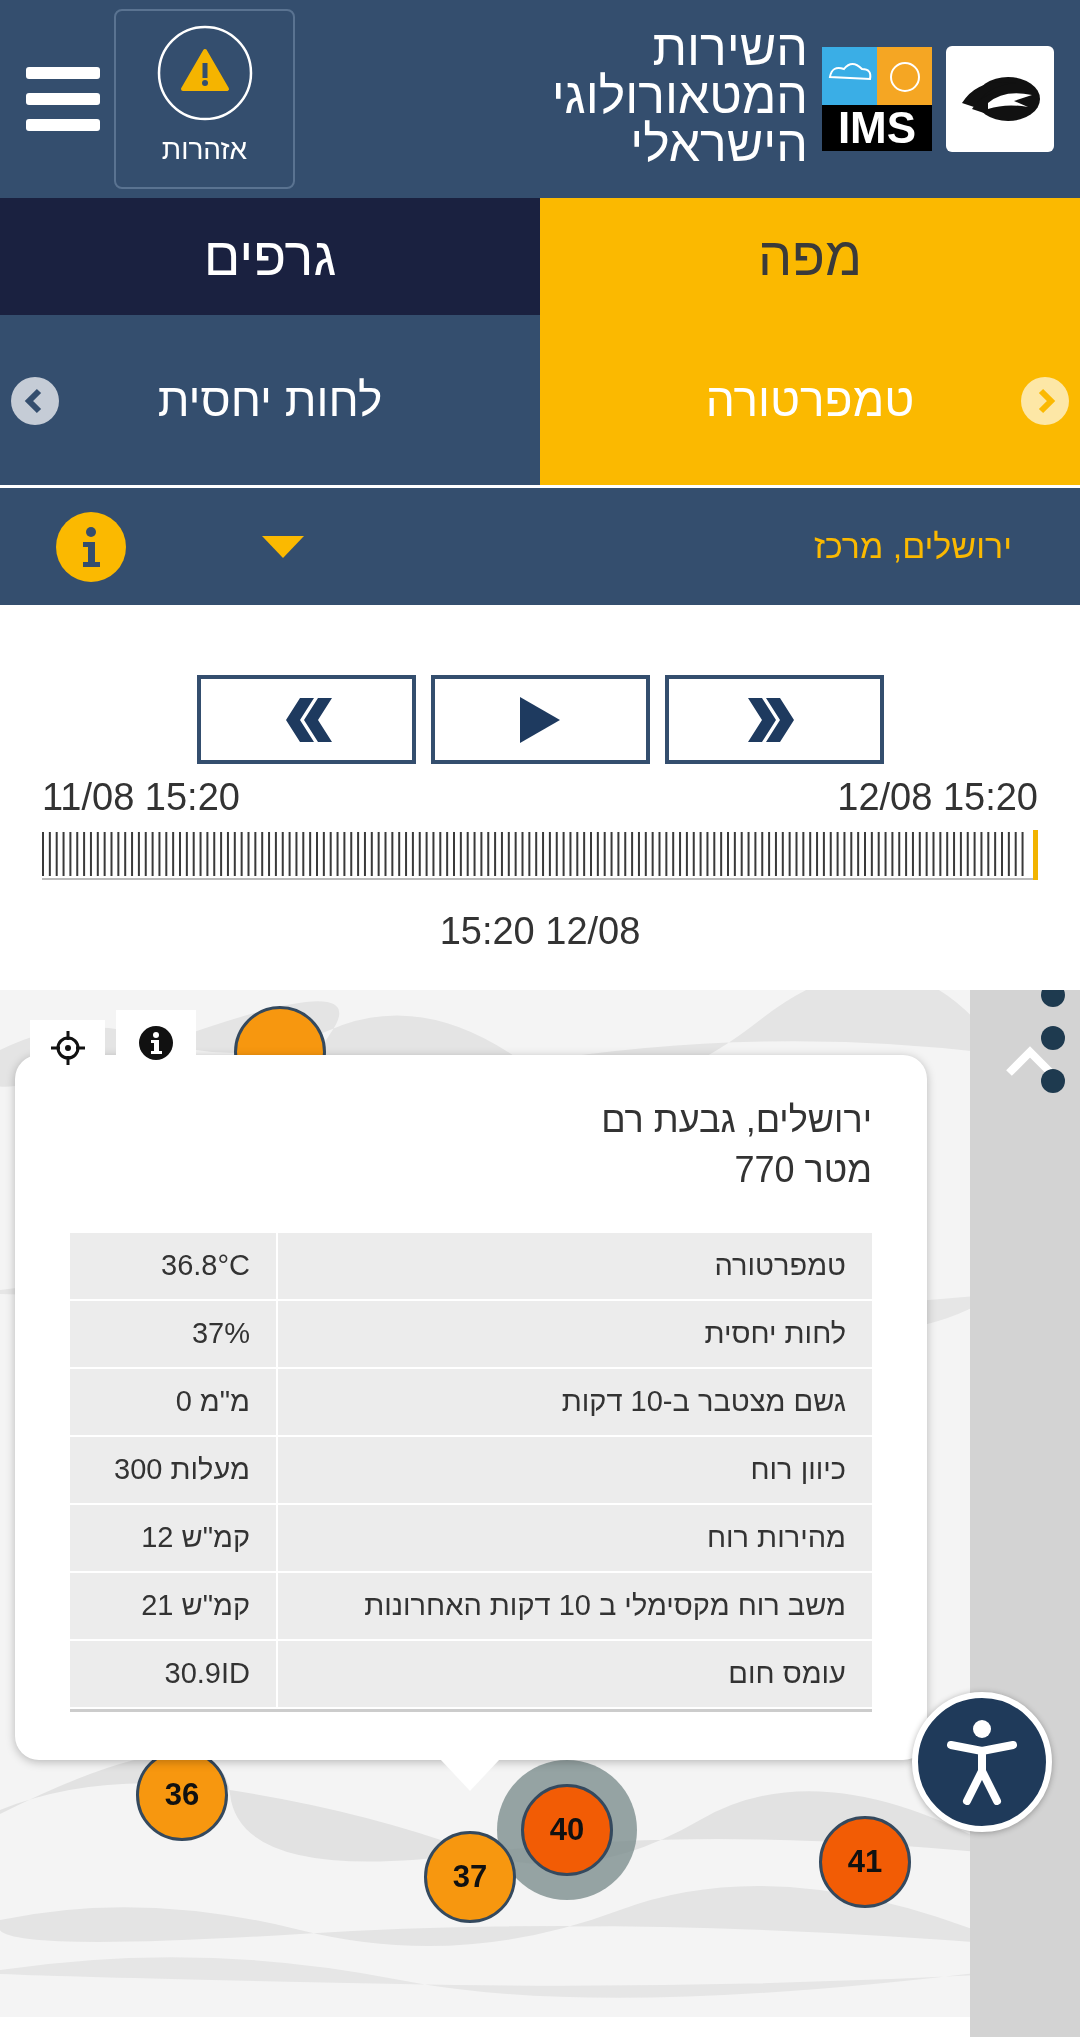 The width and height of the screenshot is (1080, 2037). I want to click on property-label: גשם מצטבר ב-10 דקות, so click(703, 1402).